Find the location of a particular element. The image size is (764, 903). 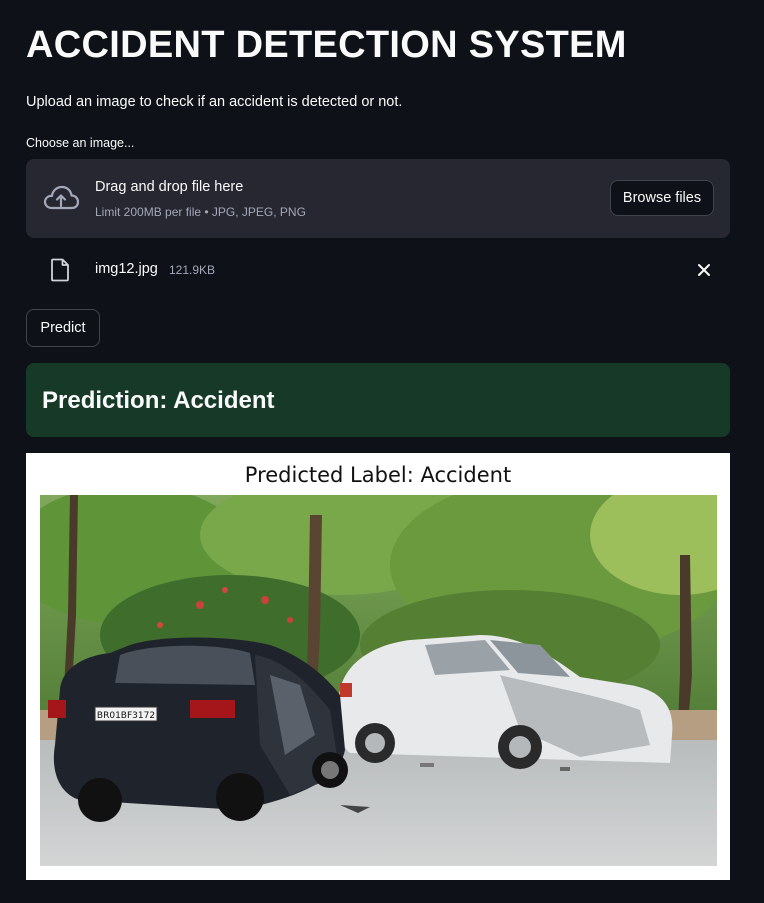

uploaded-file-name: img12.jpg is located at coordinates (126, 269).